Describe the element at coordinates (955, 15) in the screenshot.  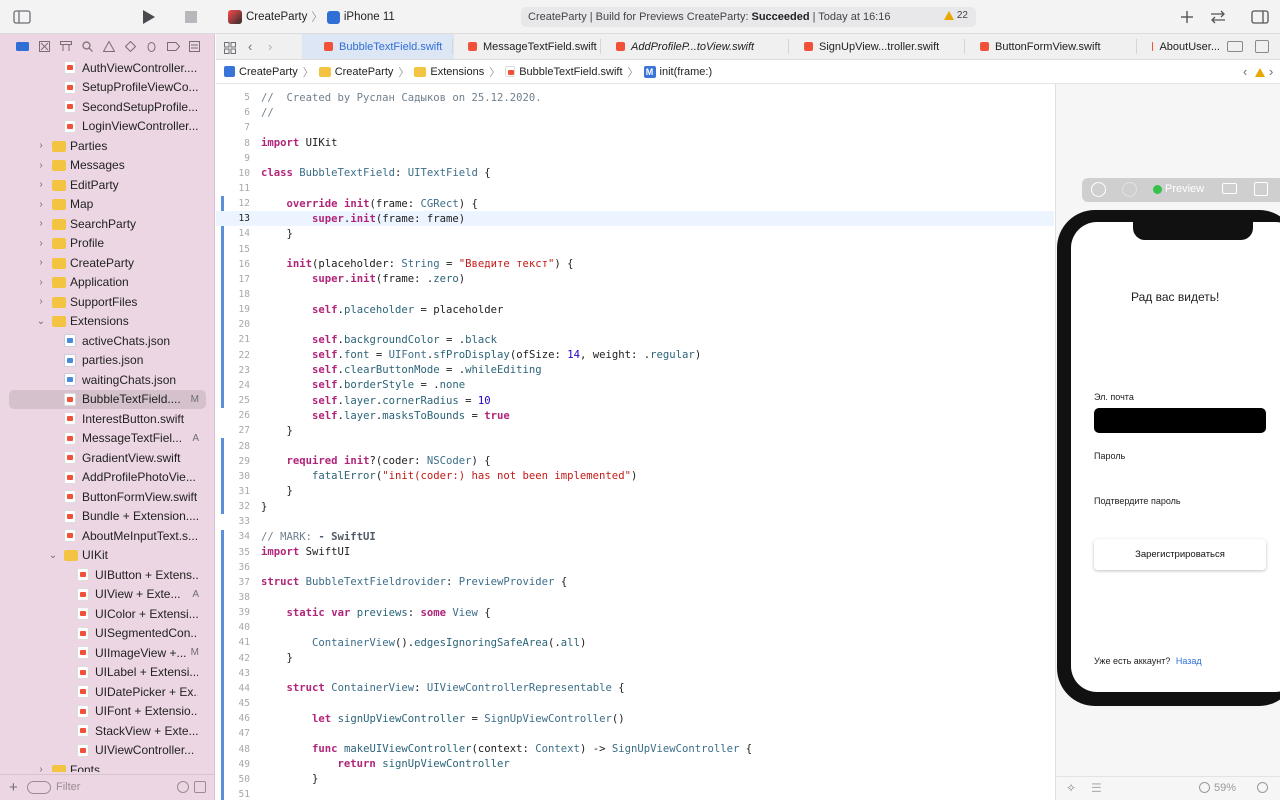
I see `warning-badge: 22` at that location.